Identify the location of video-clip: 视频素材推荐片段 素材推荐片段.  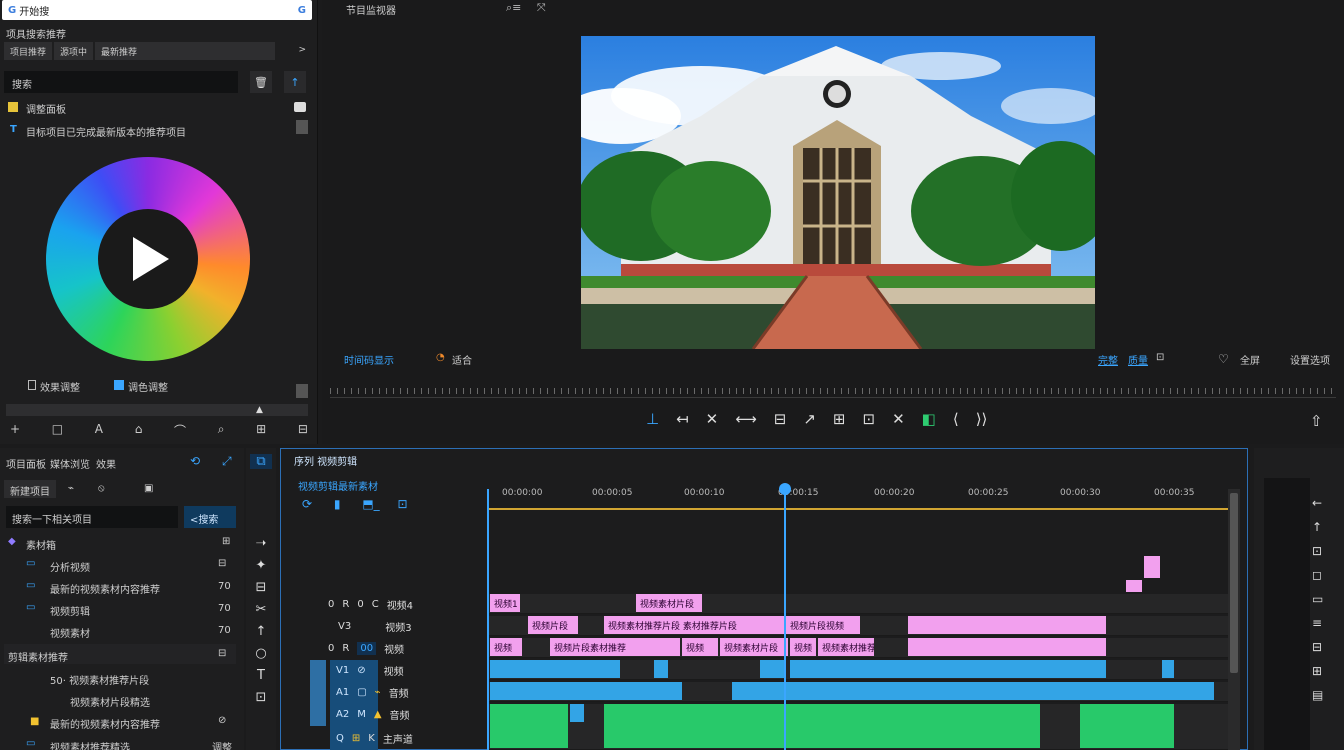
(694, 625).